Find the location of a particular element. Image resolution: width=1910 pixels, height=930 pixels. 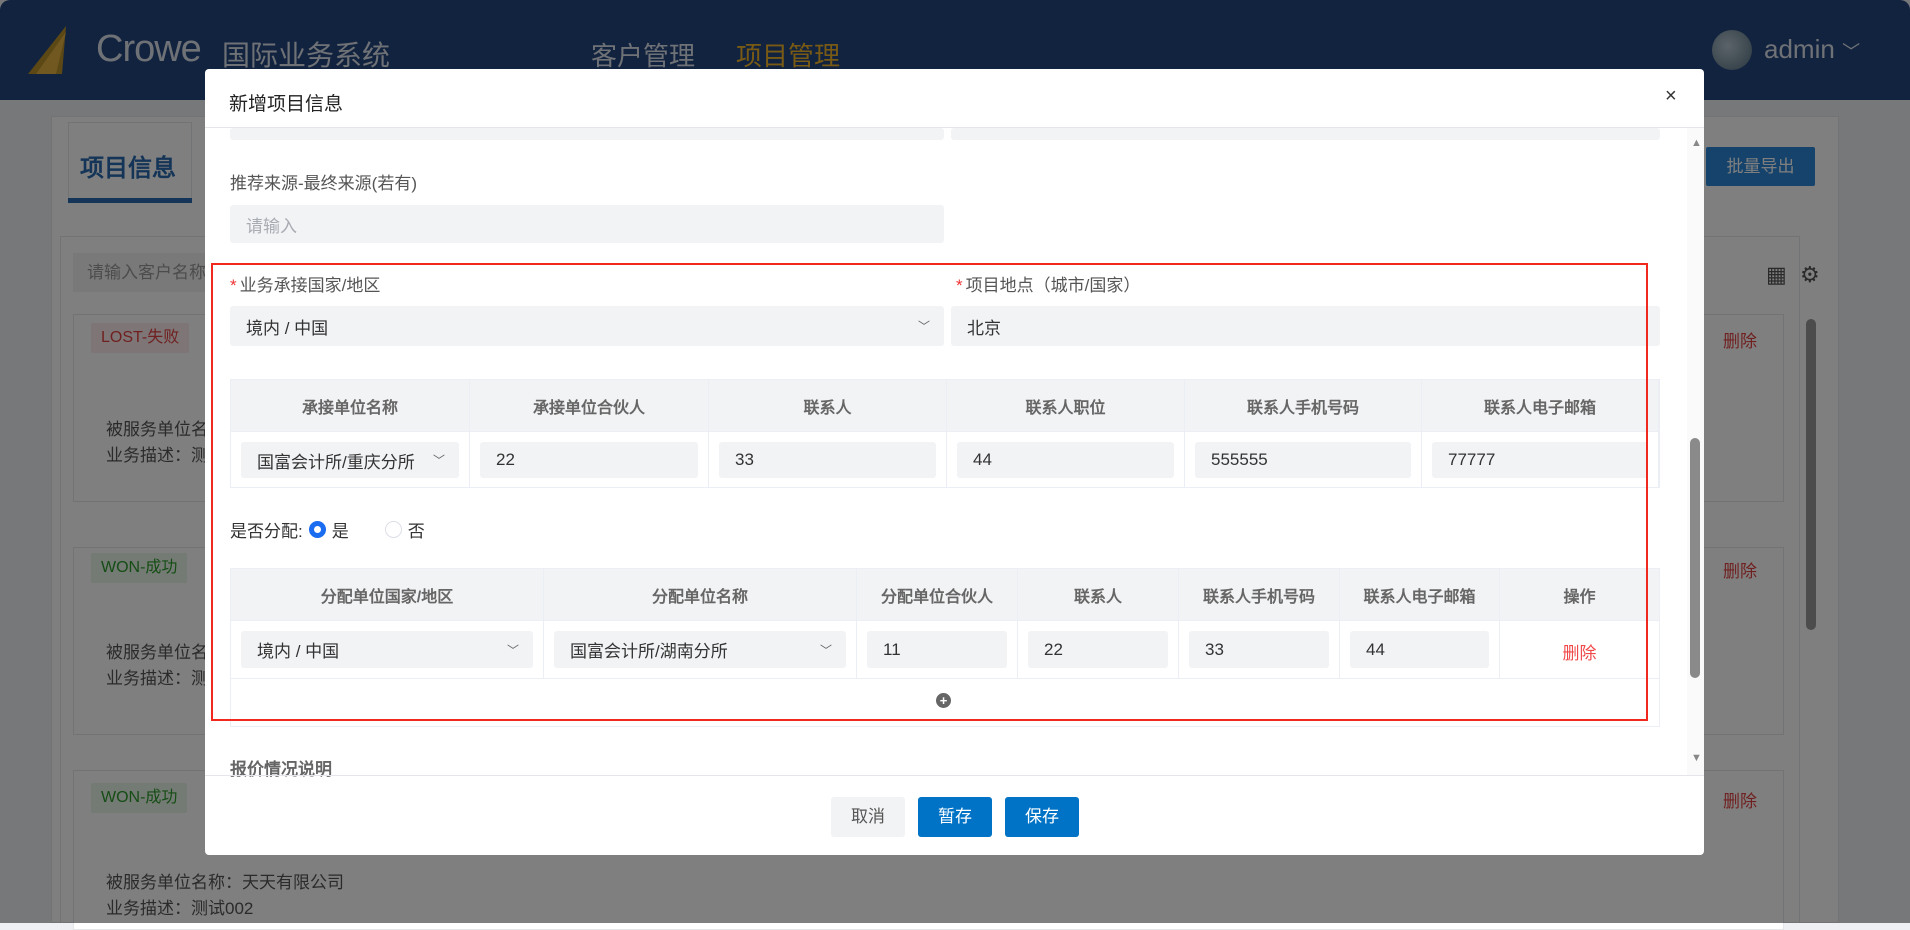

referral-label: 推荐来源-最终来源(若有) is located at coordinates (323, 183).